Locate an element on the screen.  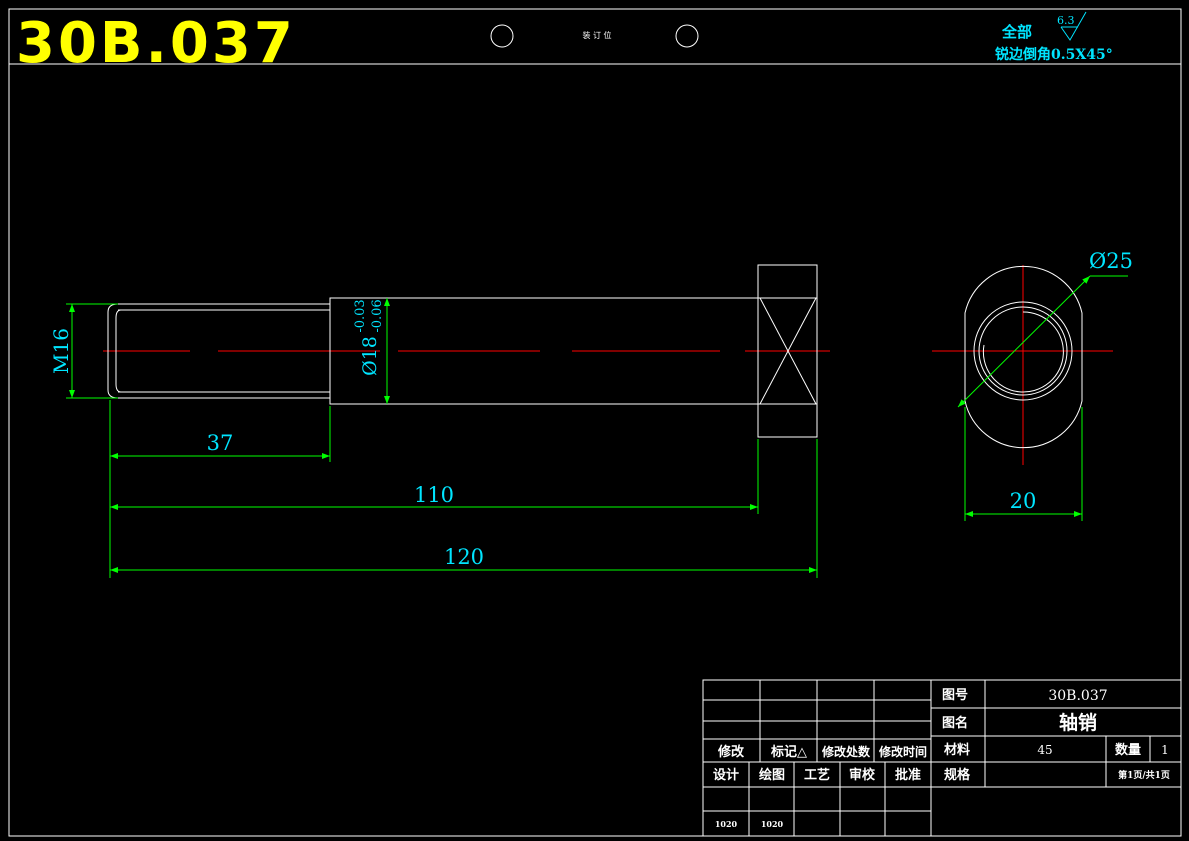
qty-label: 数量 is located at coordinates (1128, 750).